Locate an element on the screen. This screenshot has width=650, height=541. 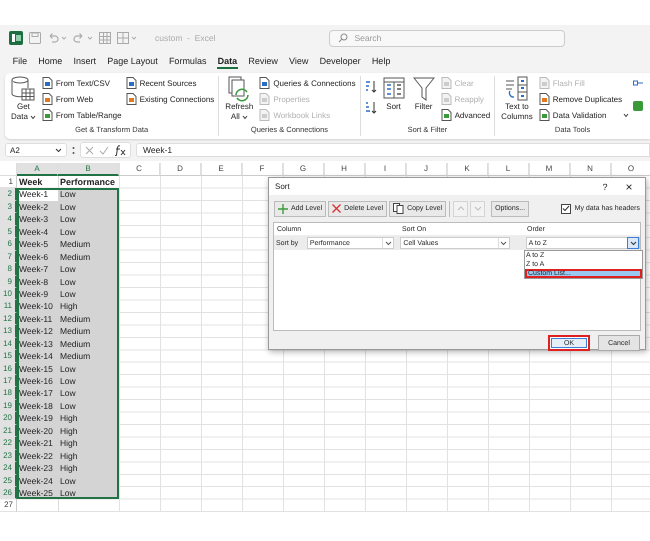
row-header: 15 is located at coordinates (8, 356).